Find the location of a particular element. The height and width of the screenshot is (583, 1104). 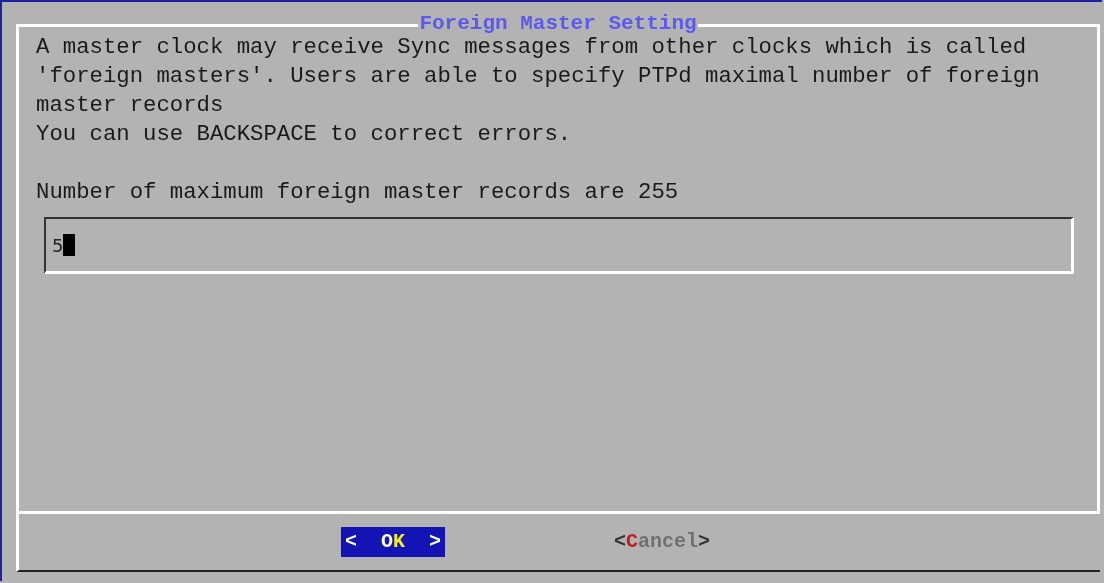

message-text: master records is located at coordinates (130, 105).